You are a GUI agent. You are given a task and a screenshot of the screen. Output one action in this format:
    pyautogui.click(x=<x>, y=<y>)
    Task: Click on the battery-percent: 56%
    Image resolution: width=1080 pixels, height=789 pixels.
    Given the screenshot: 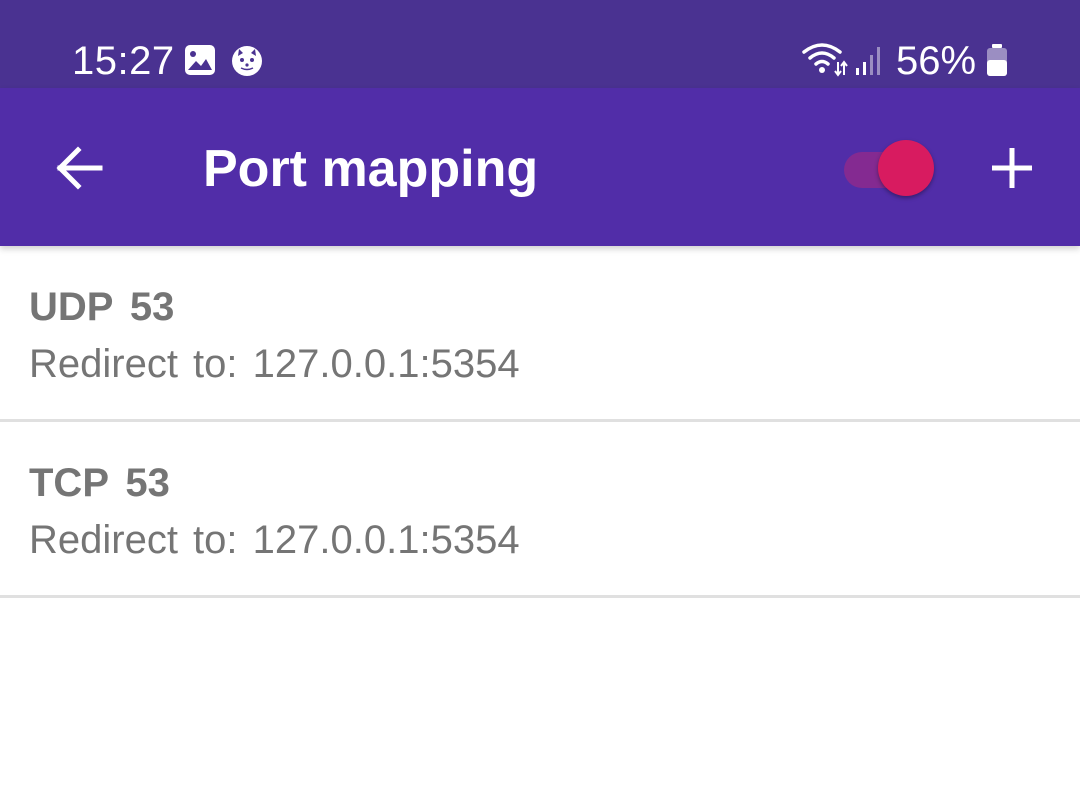 What is the action you would take?
    pyautogui.click(x=936, y=61)
    